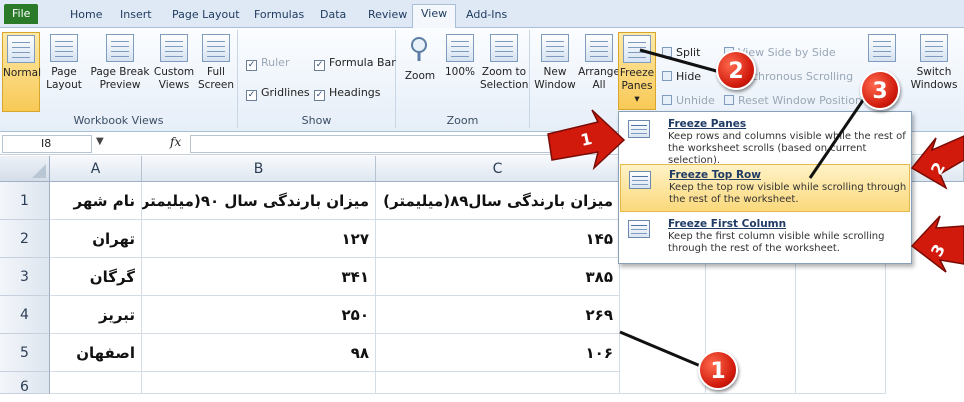 Image resolution: width=964 pixels, height=402 pixels. Describe the element at coordinates (880, 90) in the screenshot. I see `badge-3: 3` at that location.